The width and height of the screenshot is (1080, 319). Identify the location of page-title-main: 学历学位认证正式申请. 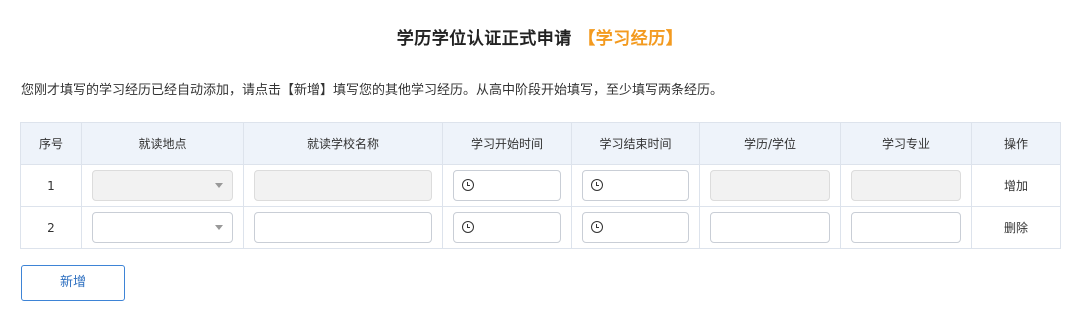
(484, 39).